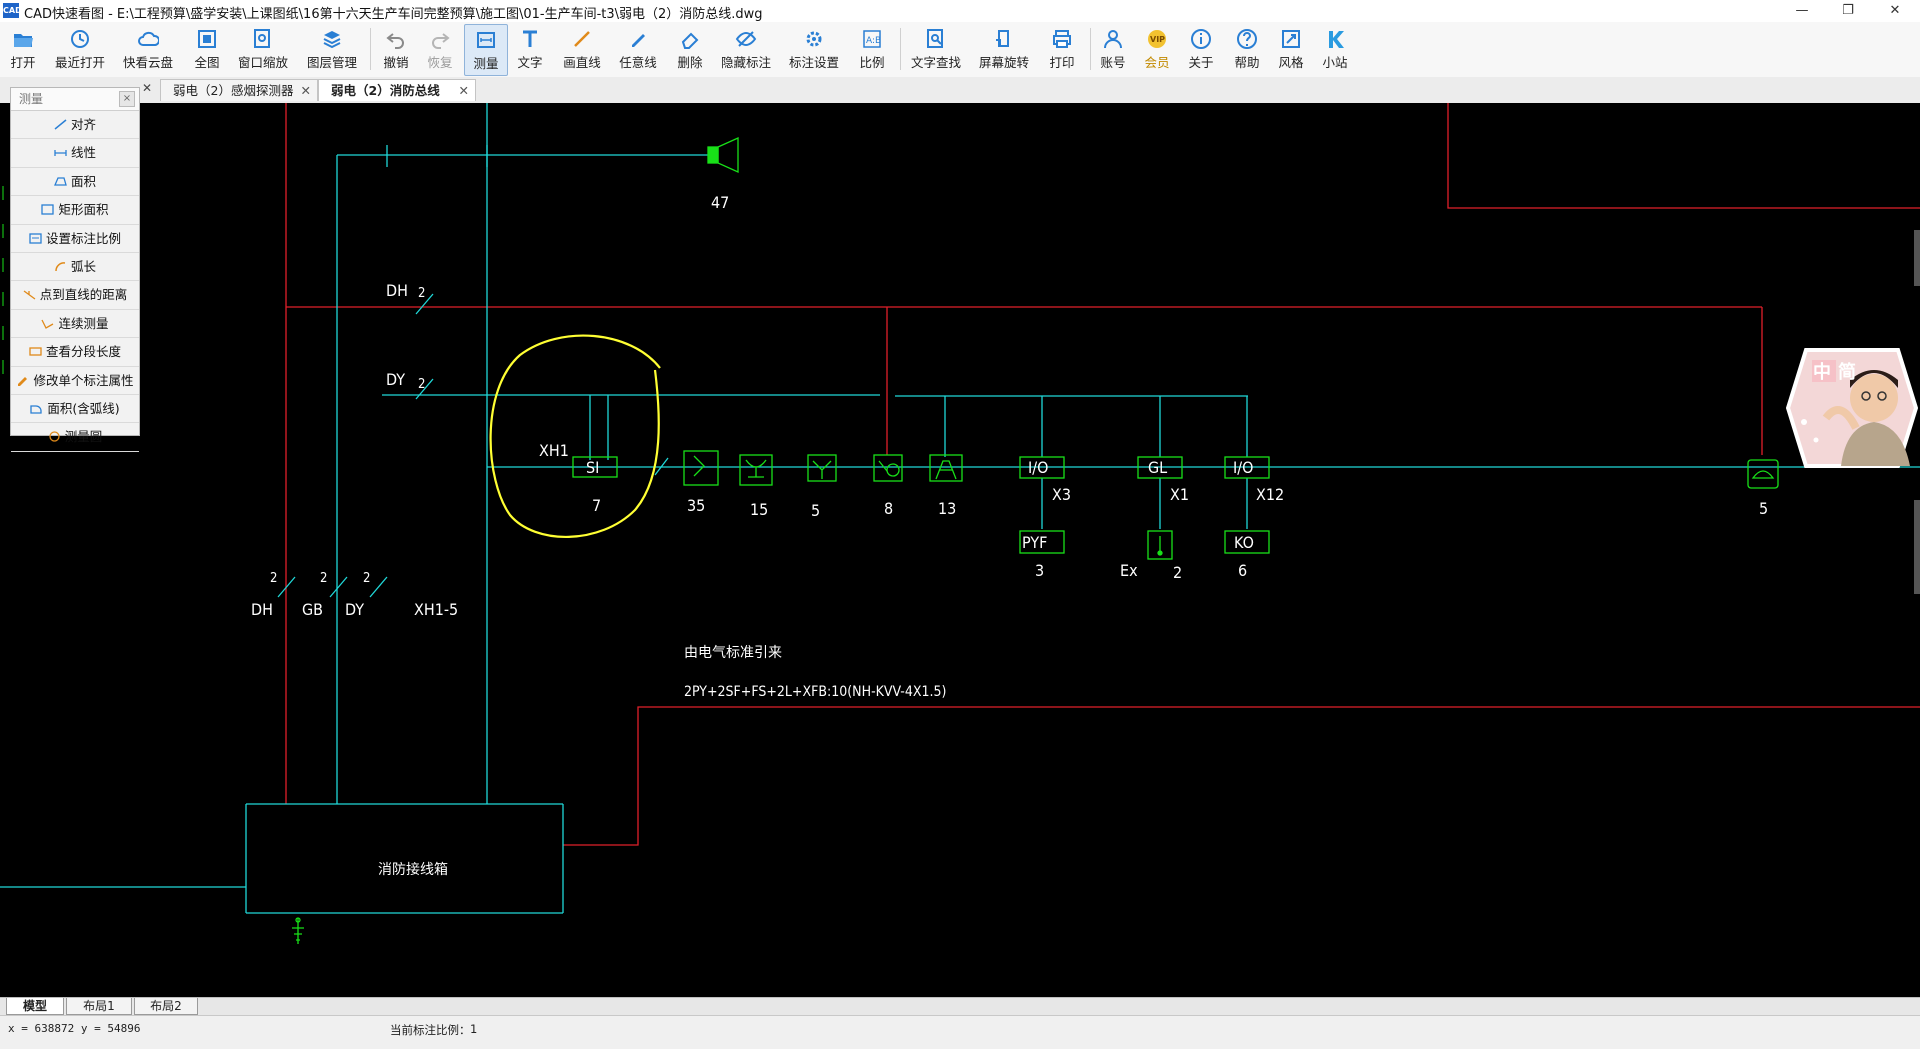 This screenshot has height=1049, width=1920. I want to click on screen-rotate-button: 屏幕旋转, so click(1004, 49).